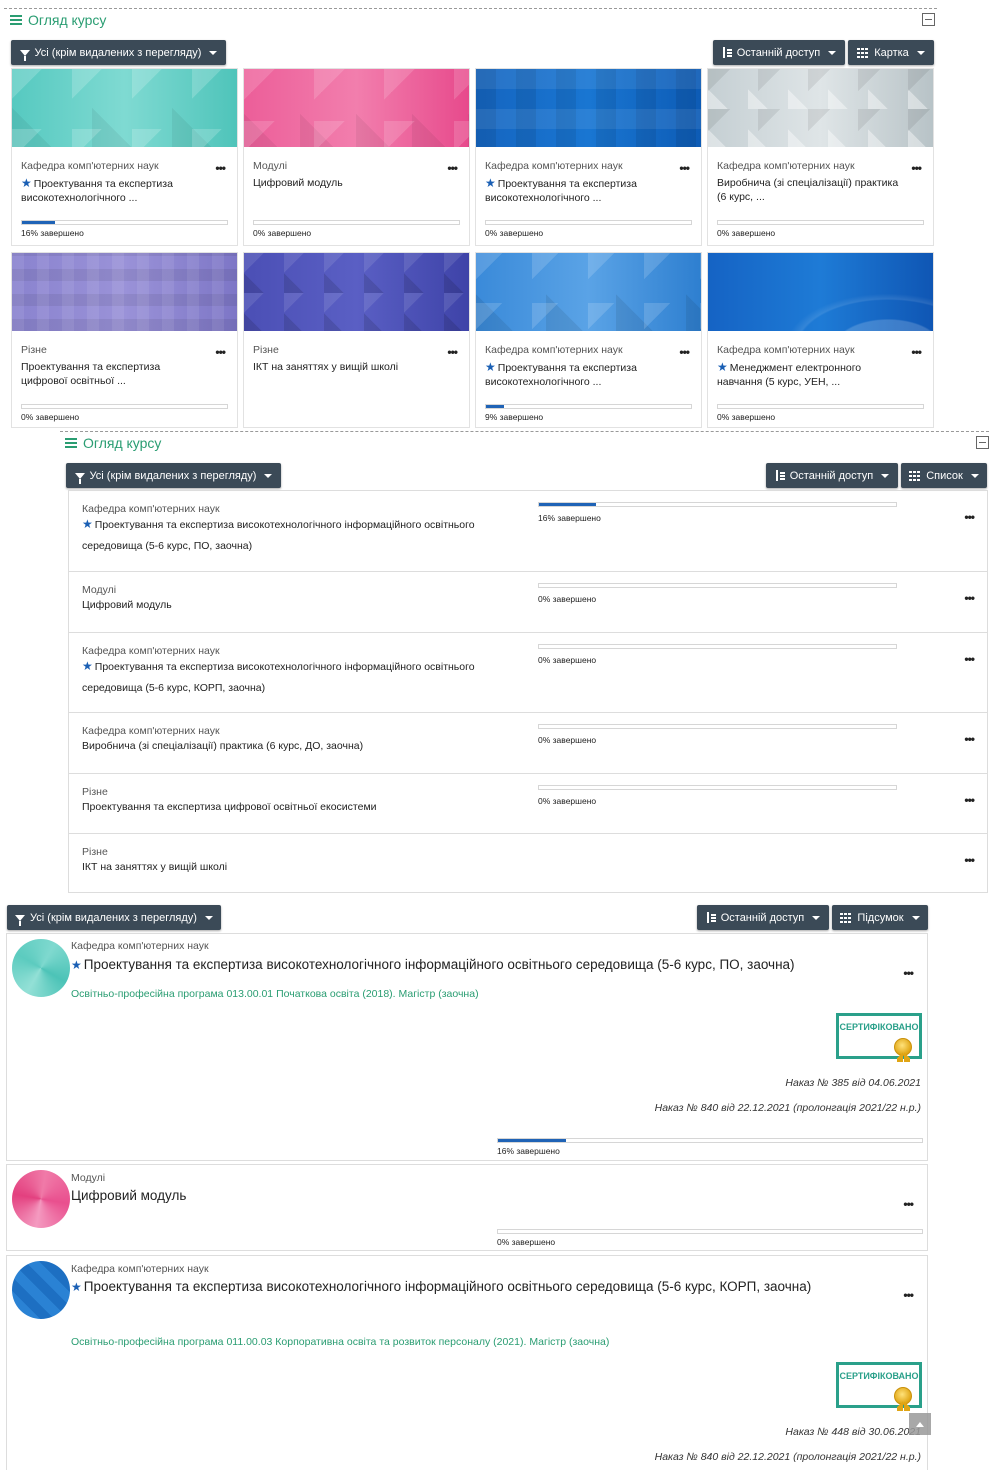 The height and width of the screenshot is (1470, 989). Describe the element at coordinates (527, 601) in the screenshot. I see `list-course-row: Модулі Цифровий модуль 0% завершено •••` at that location.